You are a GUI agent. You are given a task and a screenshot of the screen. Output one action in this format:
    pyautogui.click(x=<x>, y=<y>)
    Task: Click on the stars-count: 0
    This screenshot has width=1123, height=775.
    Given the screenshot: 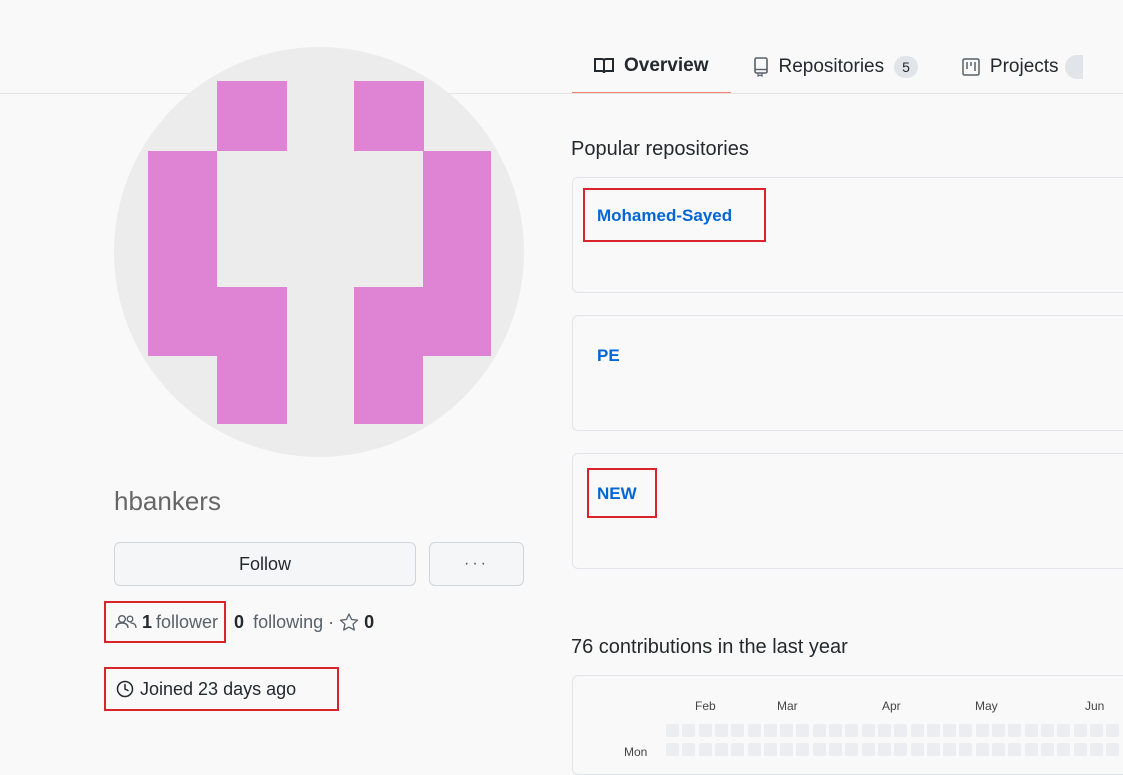 What is the action you would take?
    pyautogui.click(x=369, y=621)
    